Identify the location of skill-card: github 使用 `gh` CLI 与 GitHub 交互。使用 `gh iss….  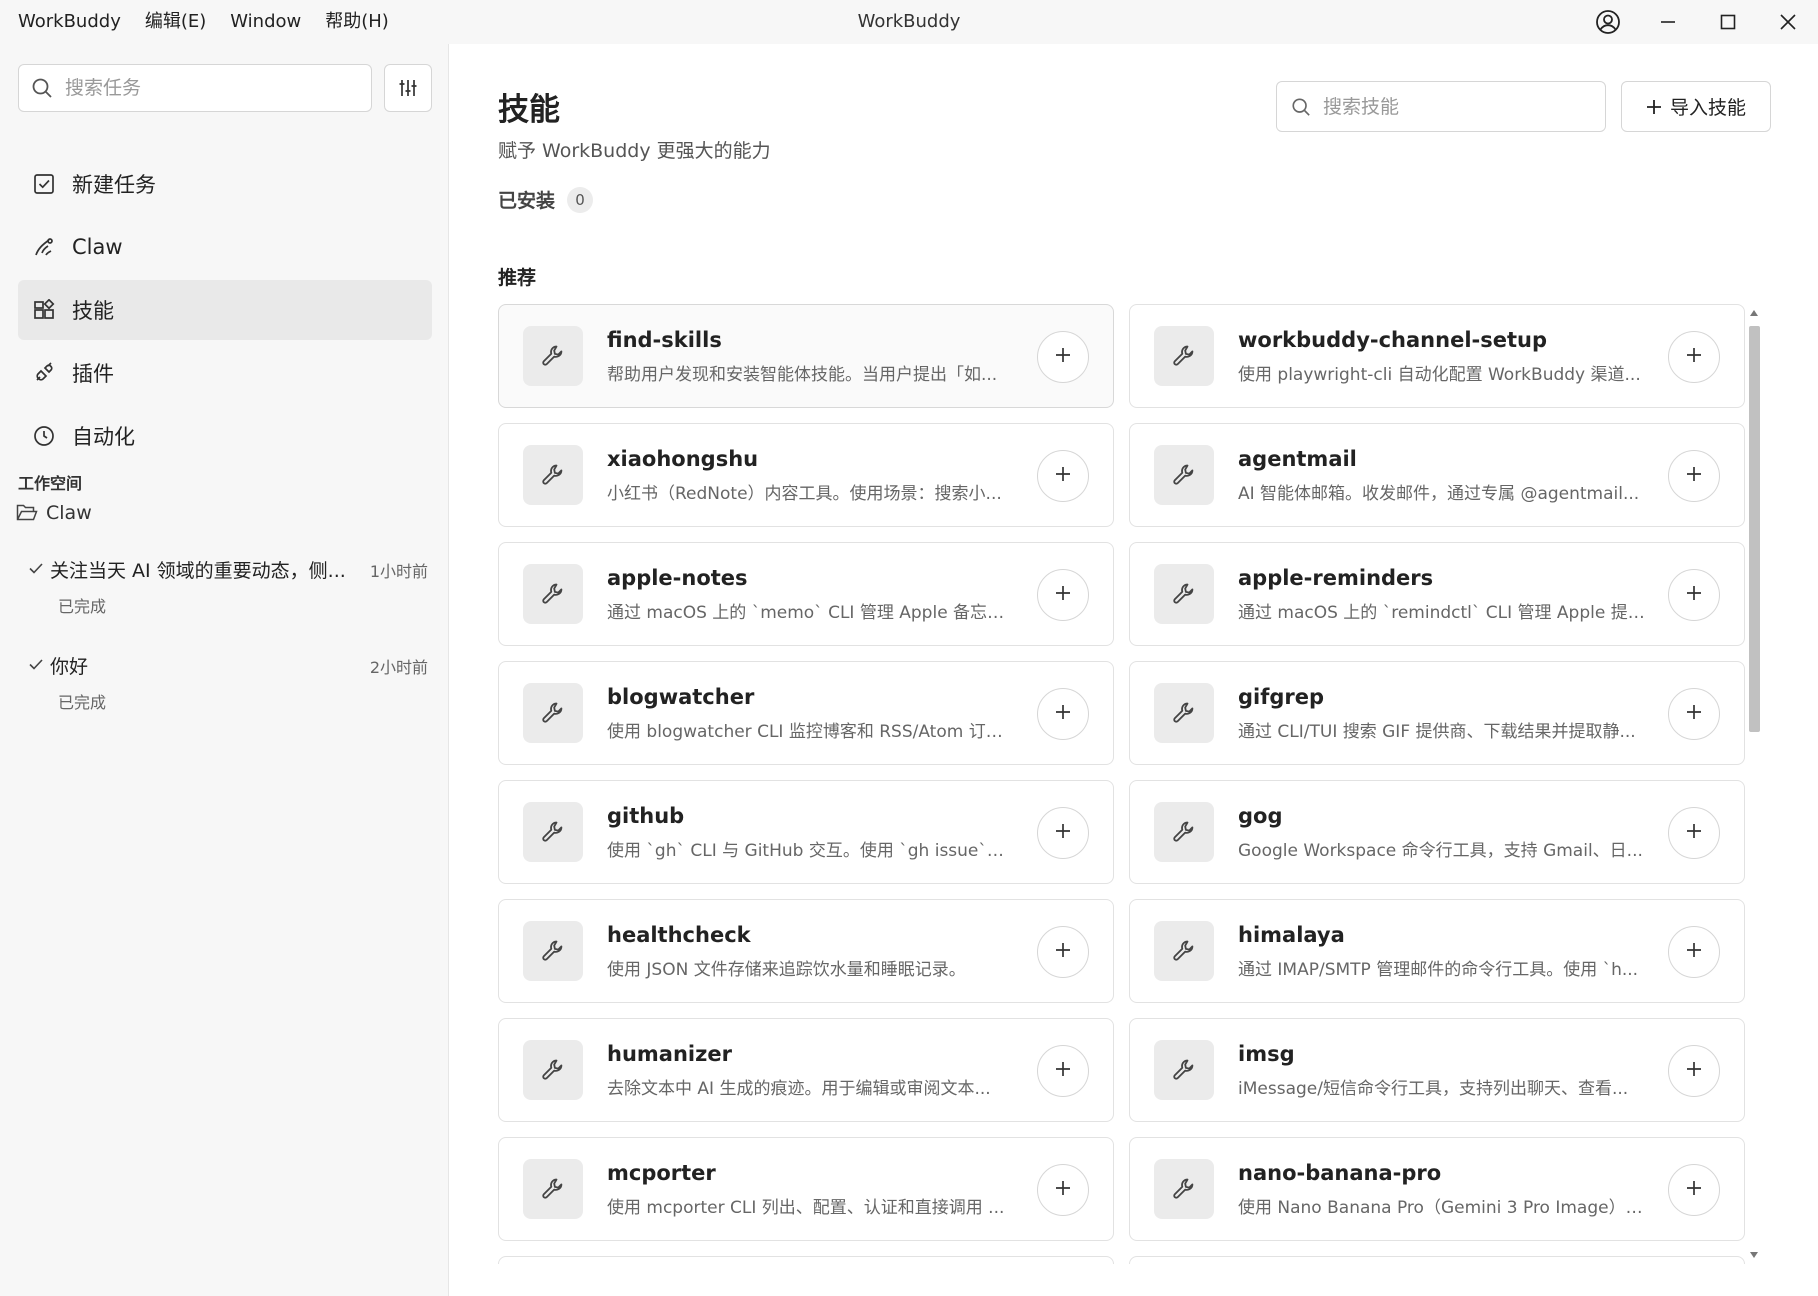
(806, 832).